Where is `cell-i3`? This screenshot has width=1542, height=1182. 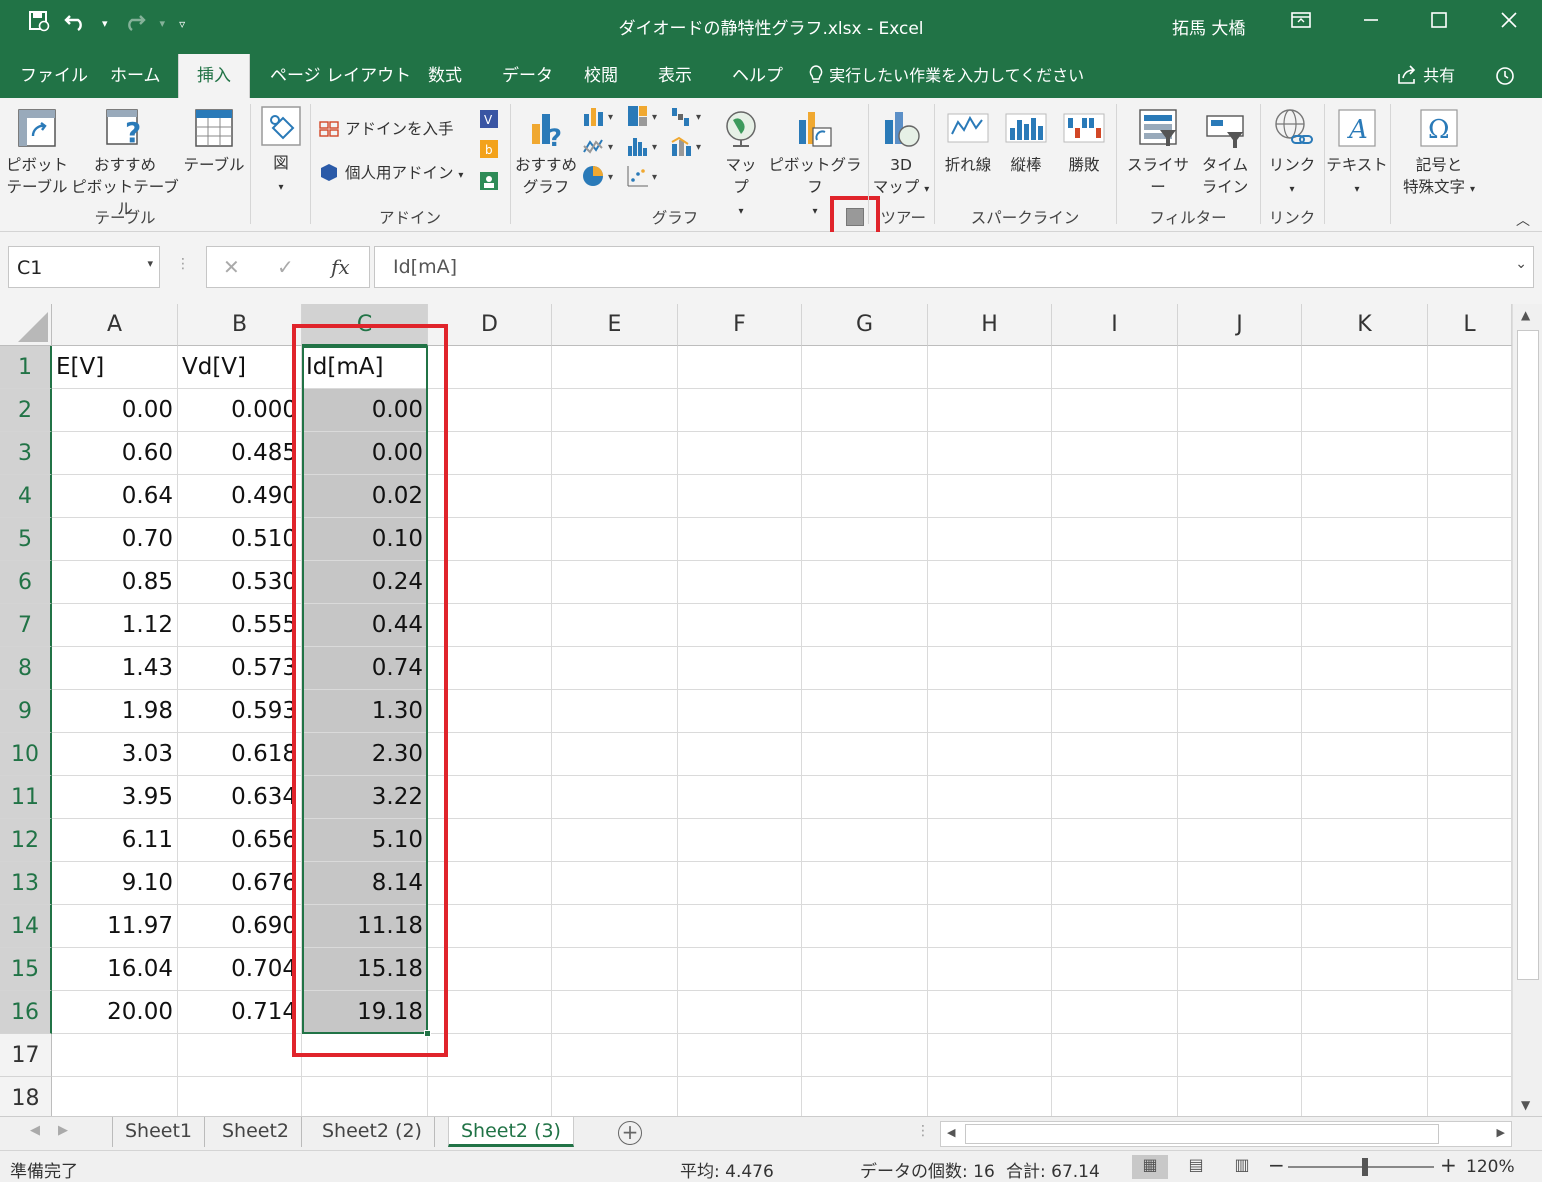
cell-i3 is located at coordinates (1115, 453).